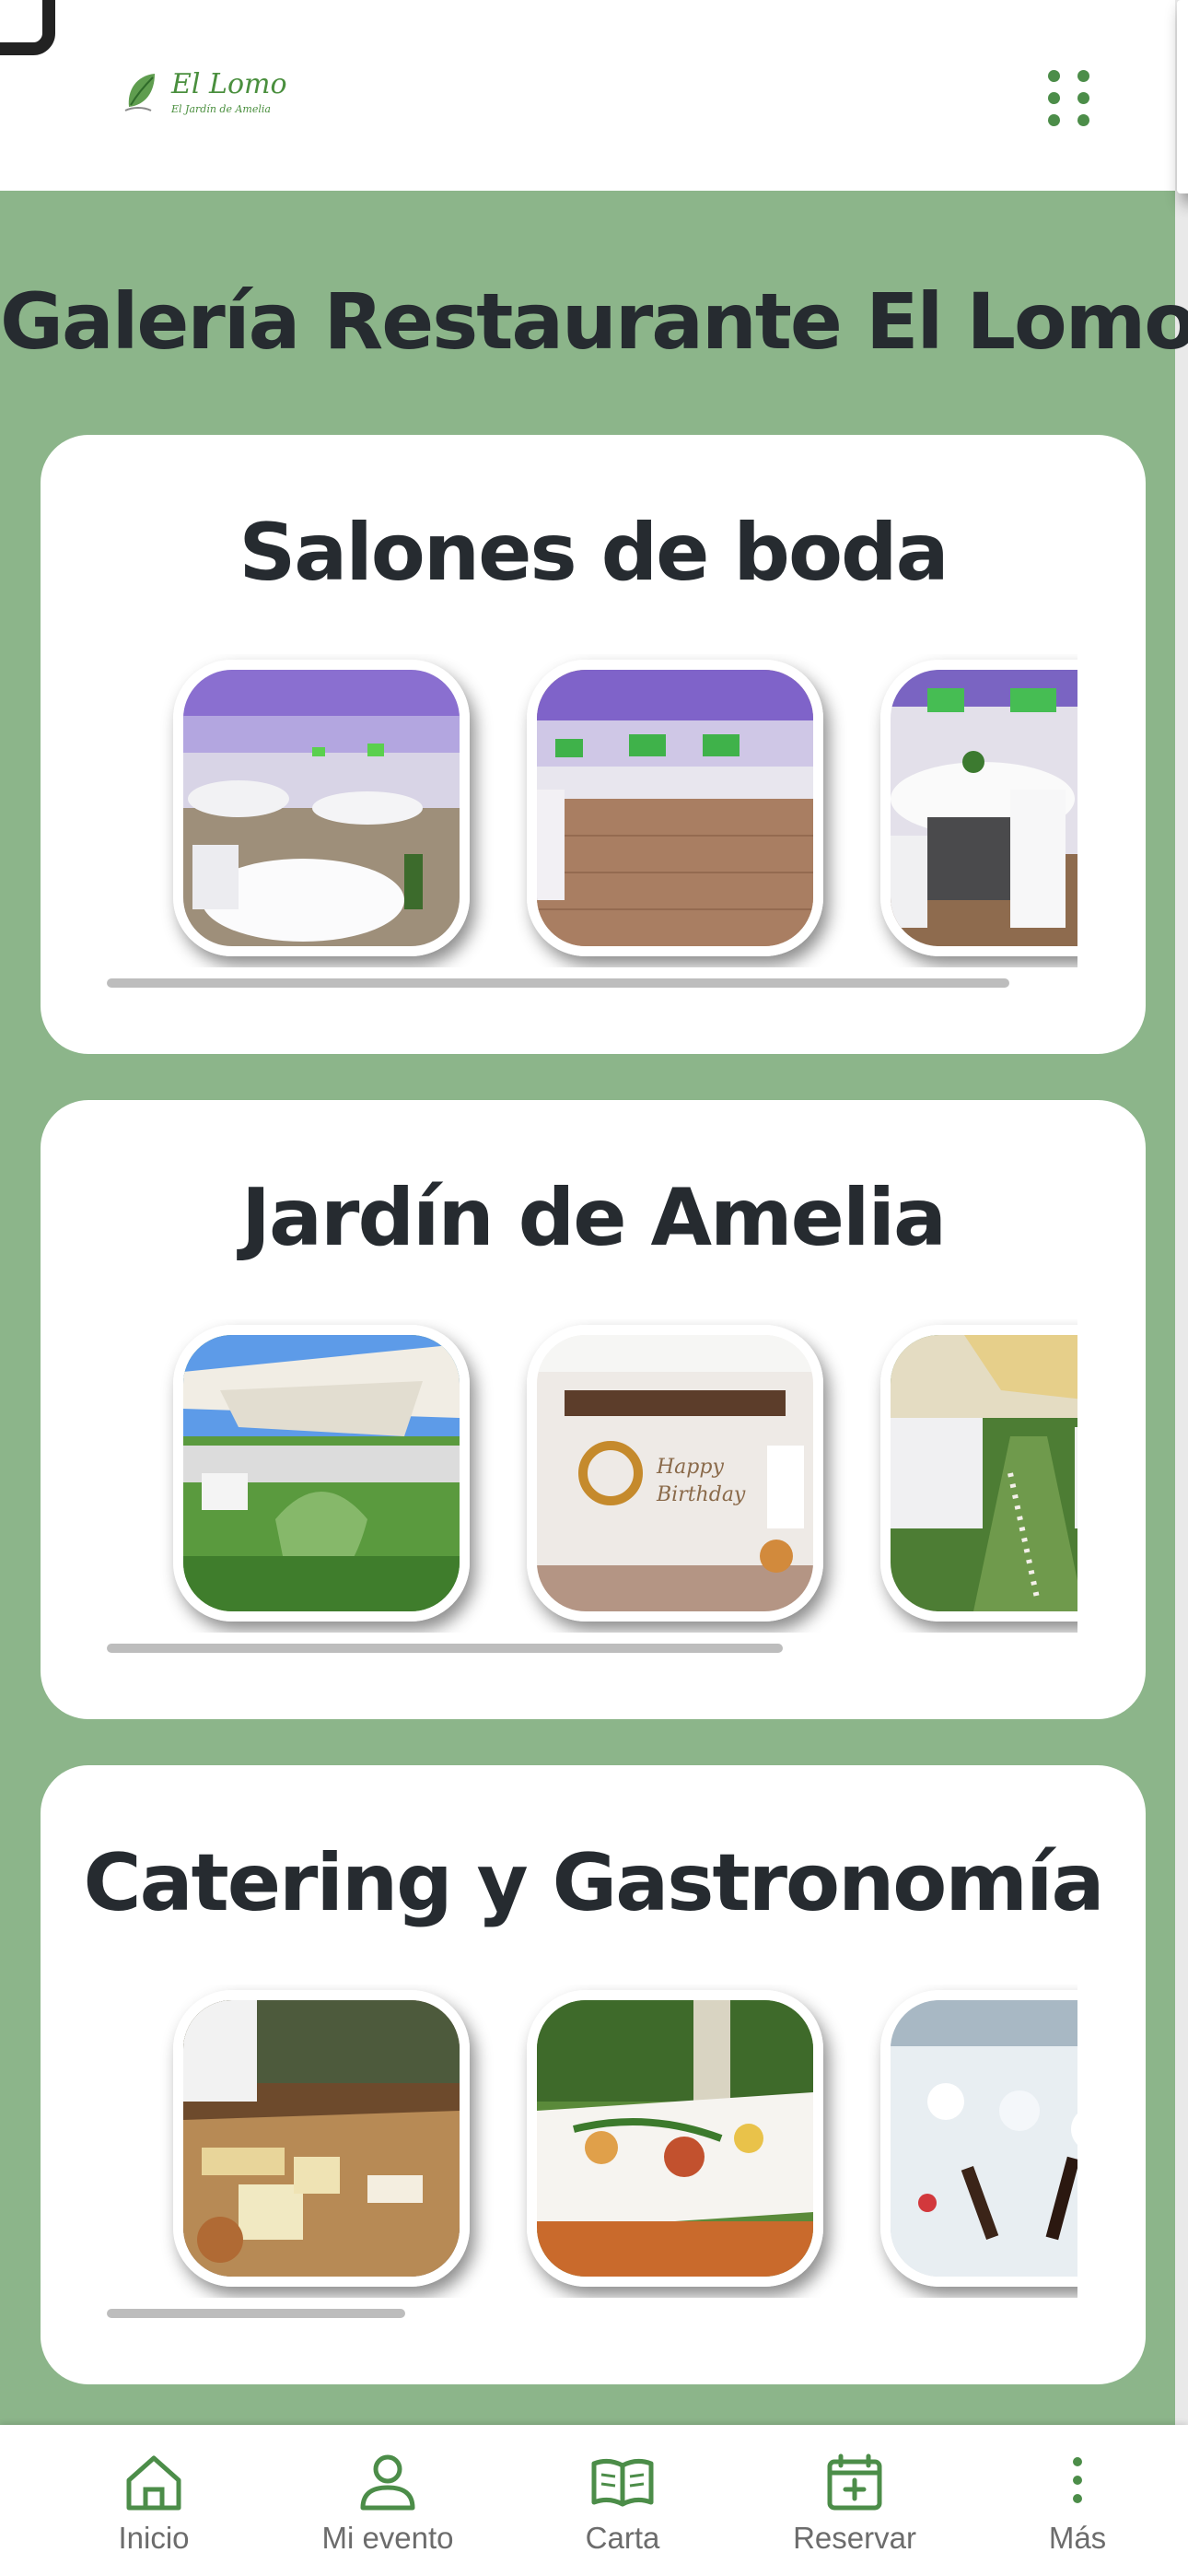 The image size is (1188, 2576). I want to click on buffet-table-photo, so click(675, 2138).